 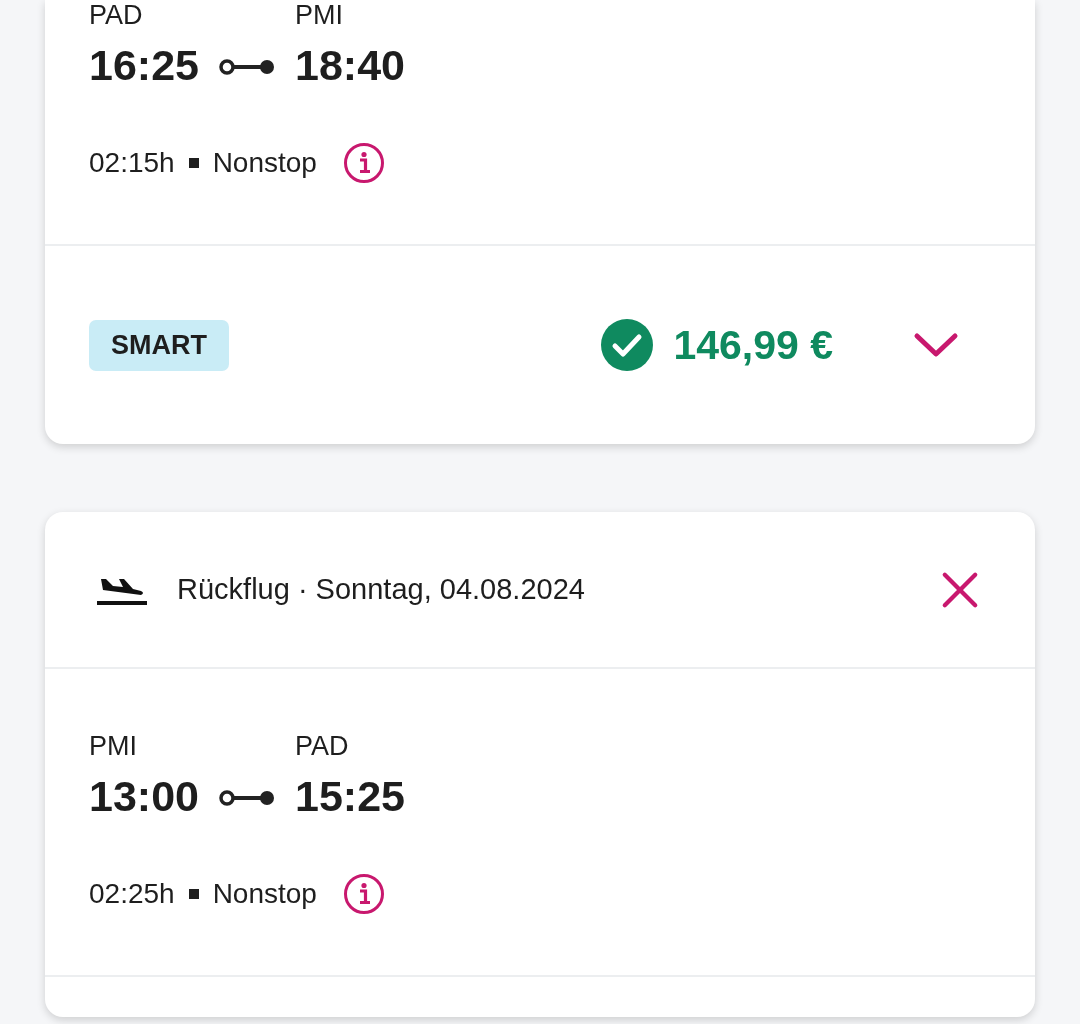 What do you see at coordinates (322, 746) in the screenshot?
I see `destination-code: PAD` at bounding box center [322, 746].